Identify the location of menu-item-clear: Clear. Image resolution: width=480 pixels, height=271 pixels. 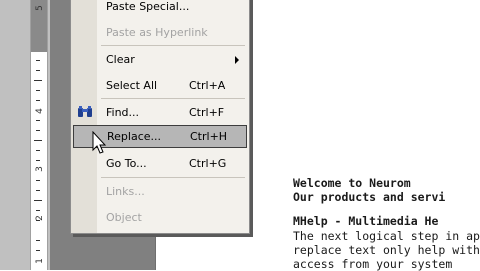
(160, 59).